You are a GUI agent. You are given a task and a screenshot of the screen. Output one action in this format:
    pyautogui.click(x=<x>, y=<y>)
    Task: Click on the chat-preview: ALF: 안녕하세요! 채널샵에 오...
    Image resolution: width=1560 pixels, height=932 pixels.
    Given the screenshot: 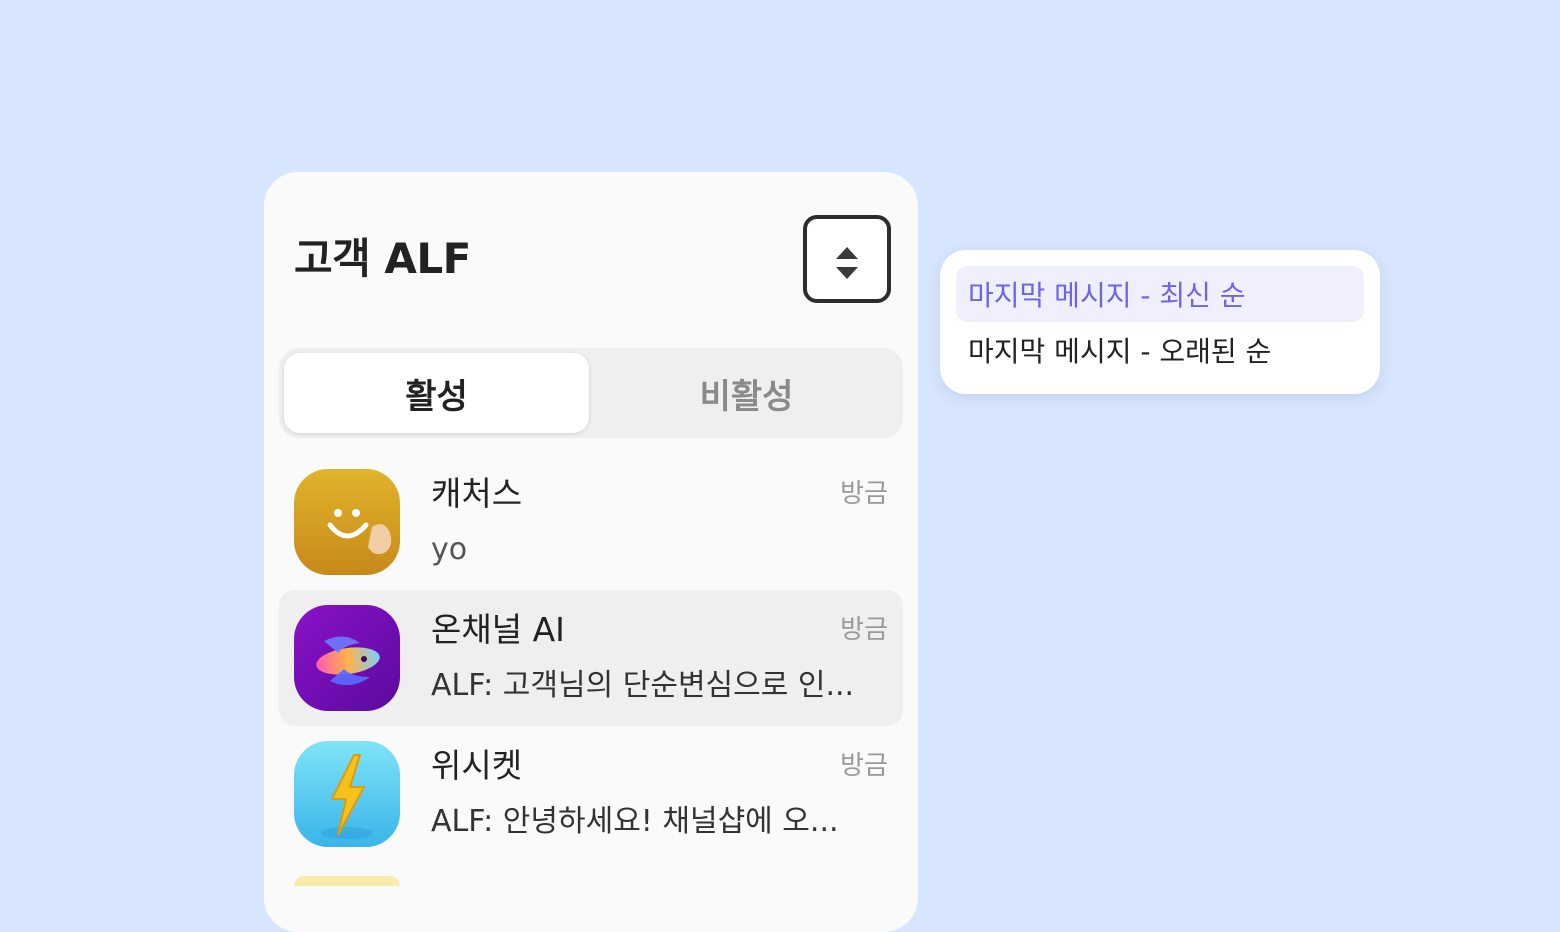 What is the action you would take?
    pyautogui.click(x=635, y=821)
    